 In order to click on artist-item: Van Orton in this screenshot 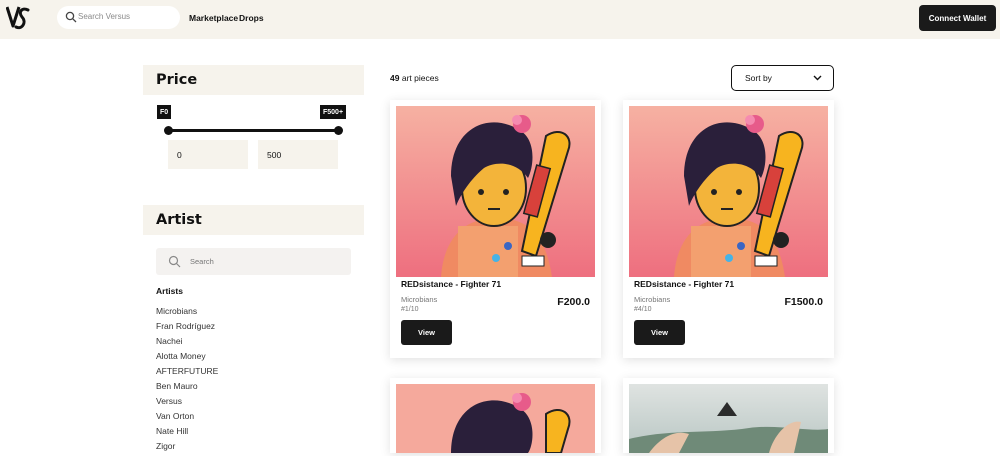, I will do `click(187, 418)`.